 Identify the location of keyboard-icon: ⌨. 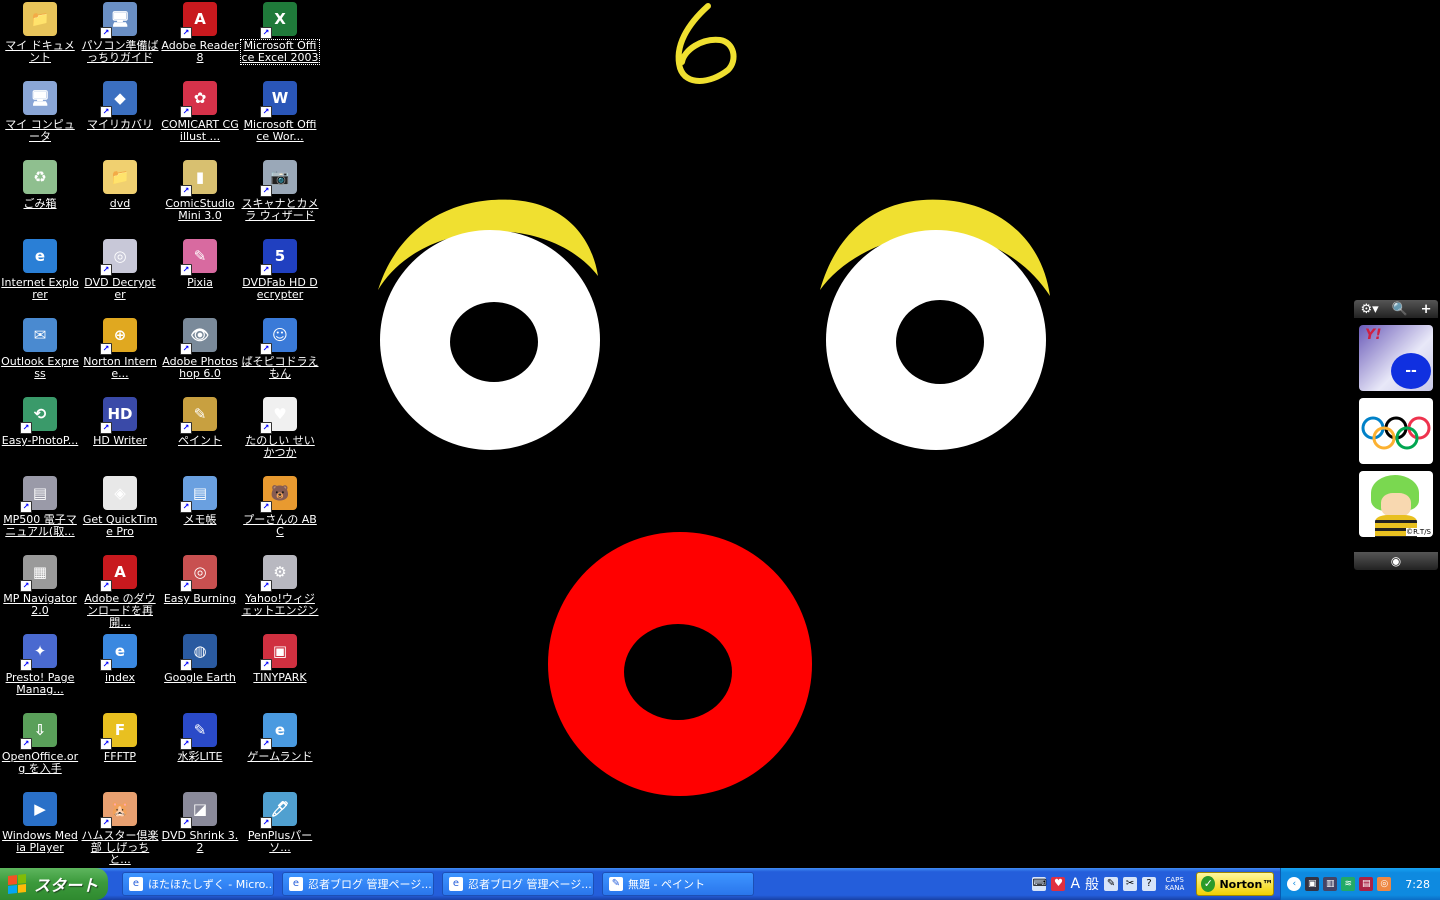
(1039, 884).